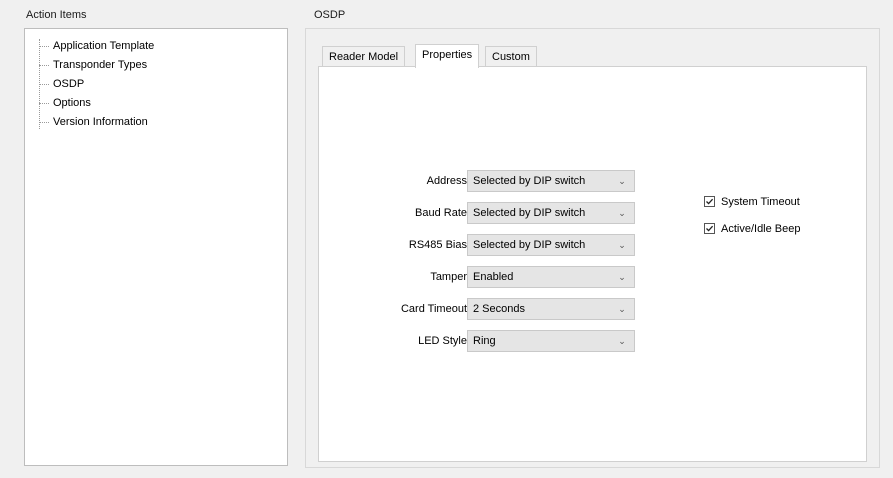 This screenshot has height=478, width=893. I want to click on tamper-select: Enabled ⌄, so click(551, 277).